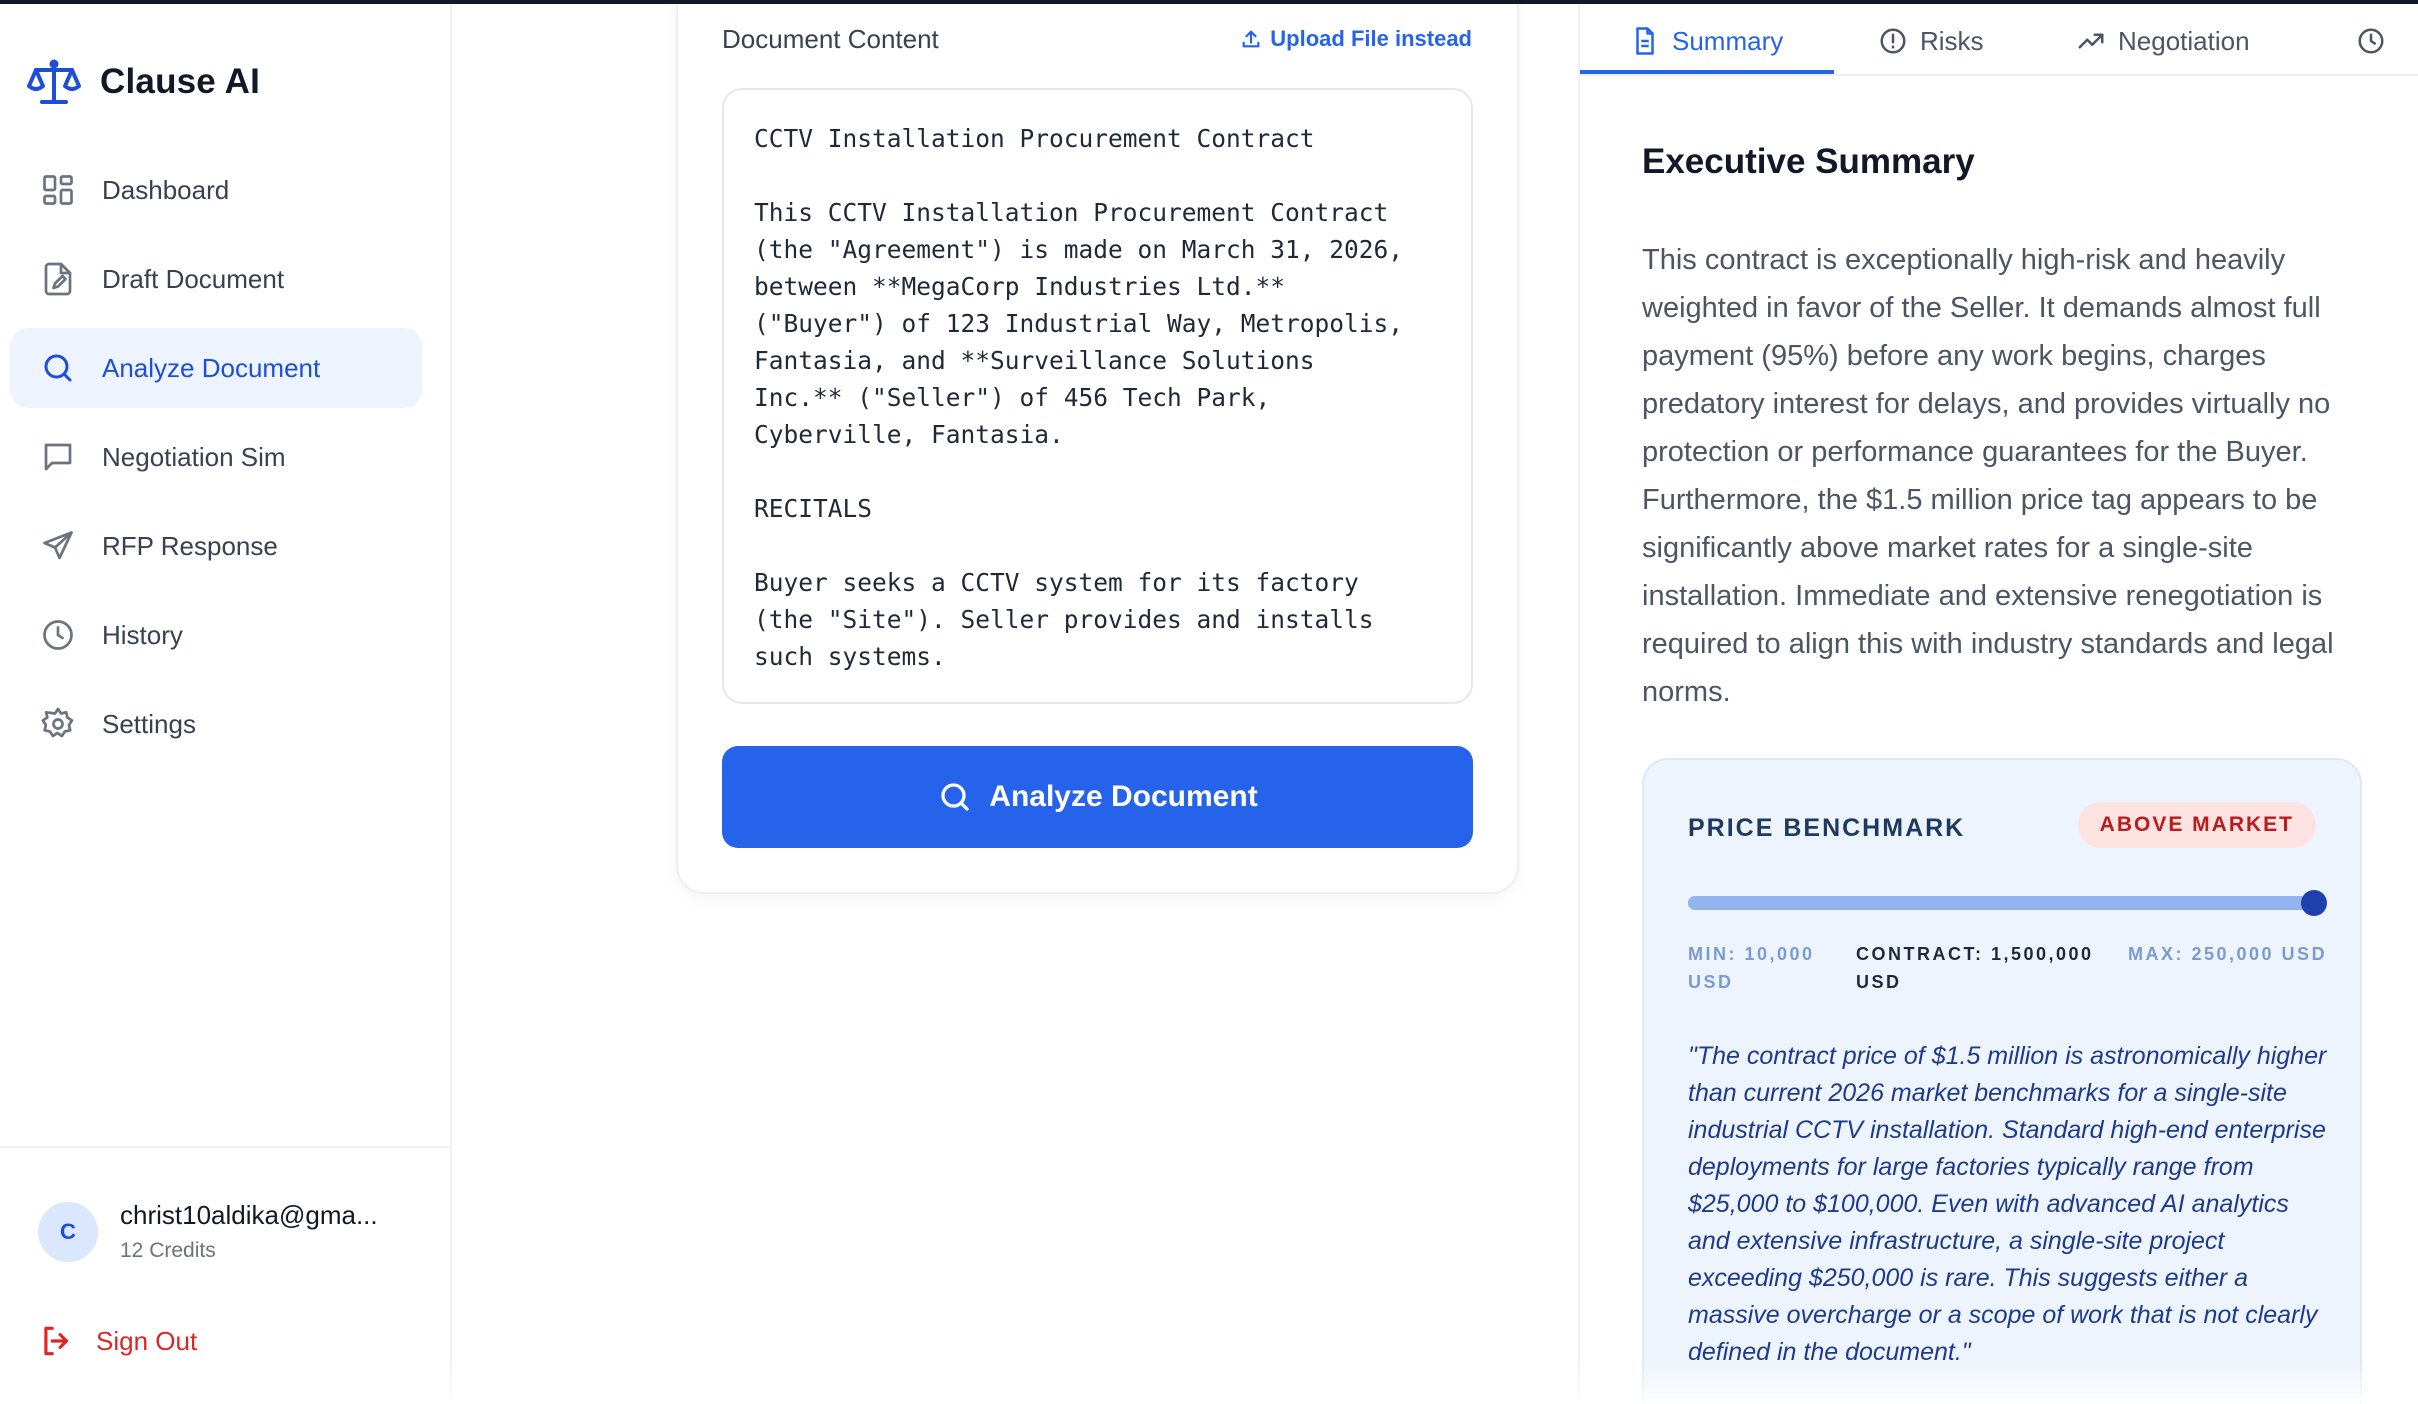 This screenshot has width=2418, height=1404. What do you see at coordinates (1751, 968) in the screenshot?
I see `benchmark-min: MIN: 10,000 USD` at bounding box center [1751, 968].